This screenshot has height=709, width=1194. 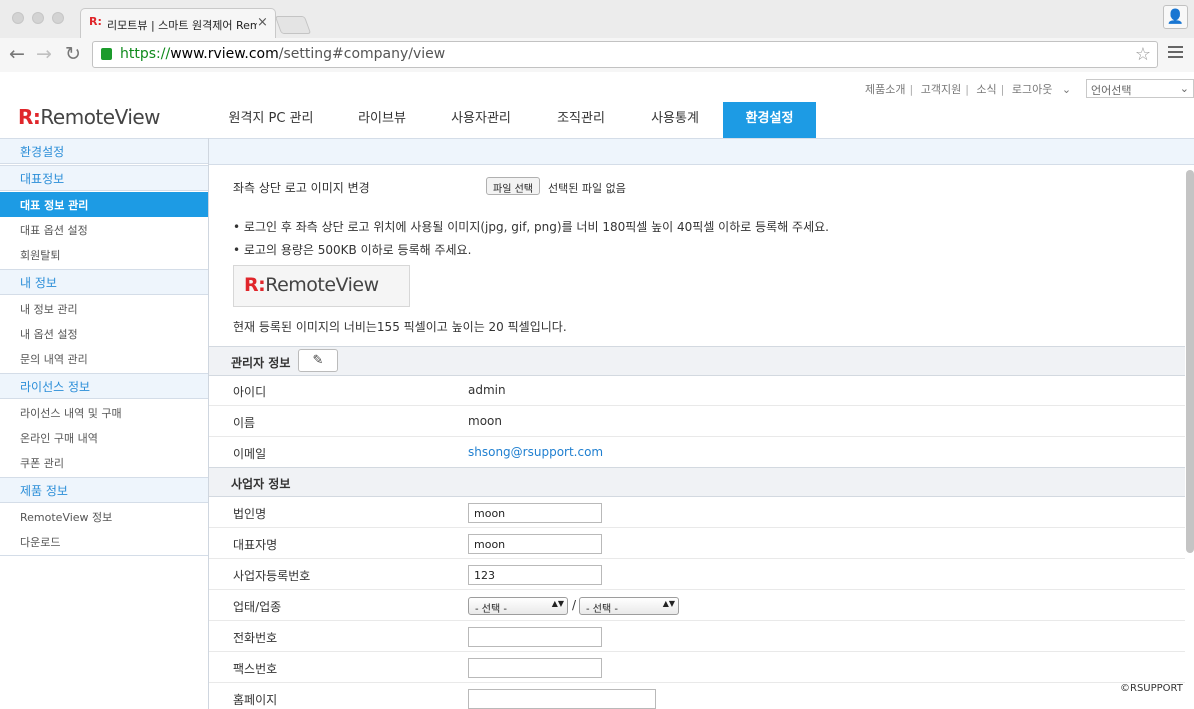 What do you see at coordinates (513, 186) in the screenshot?
I see `file-select-button: 파일 선택` at bounding box center [513, 186].